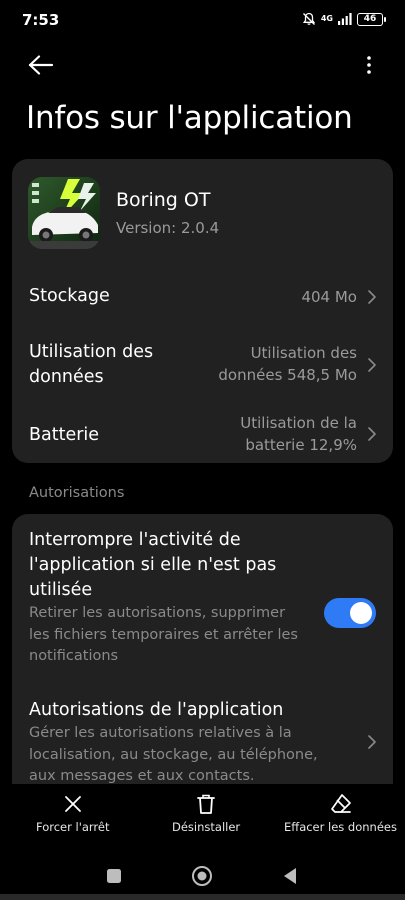  I want to click on pause-activity-toggle, so click(350, 613).